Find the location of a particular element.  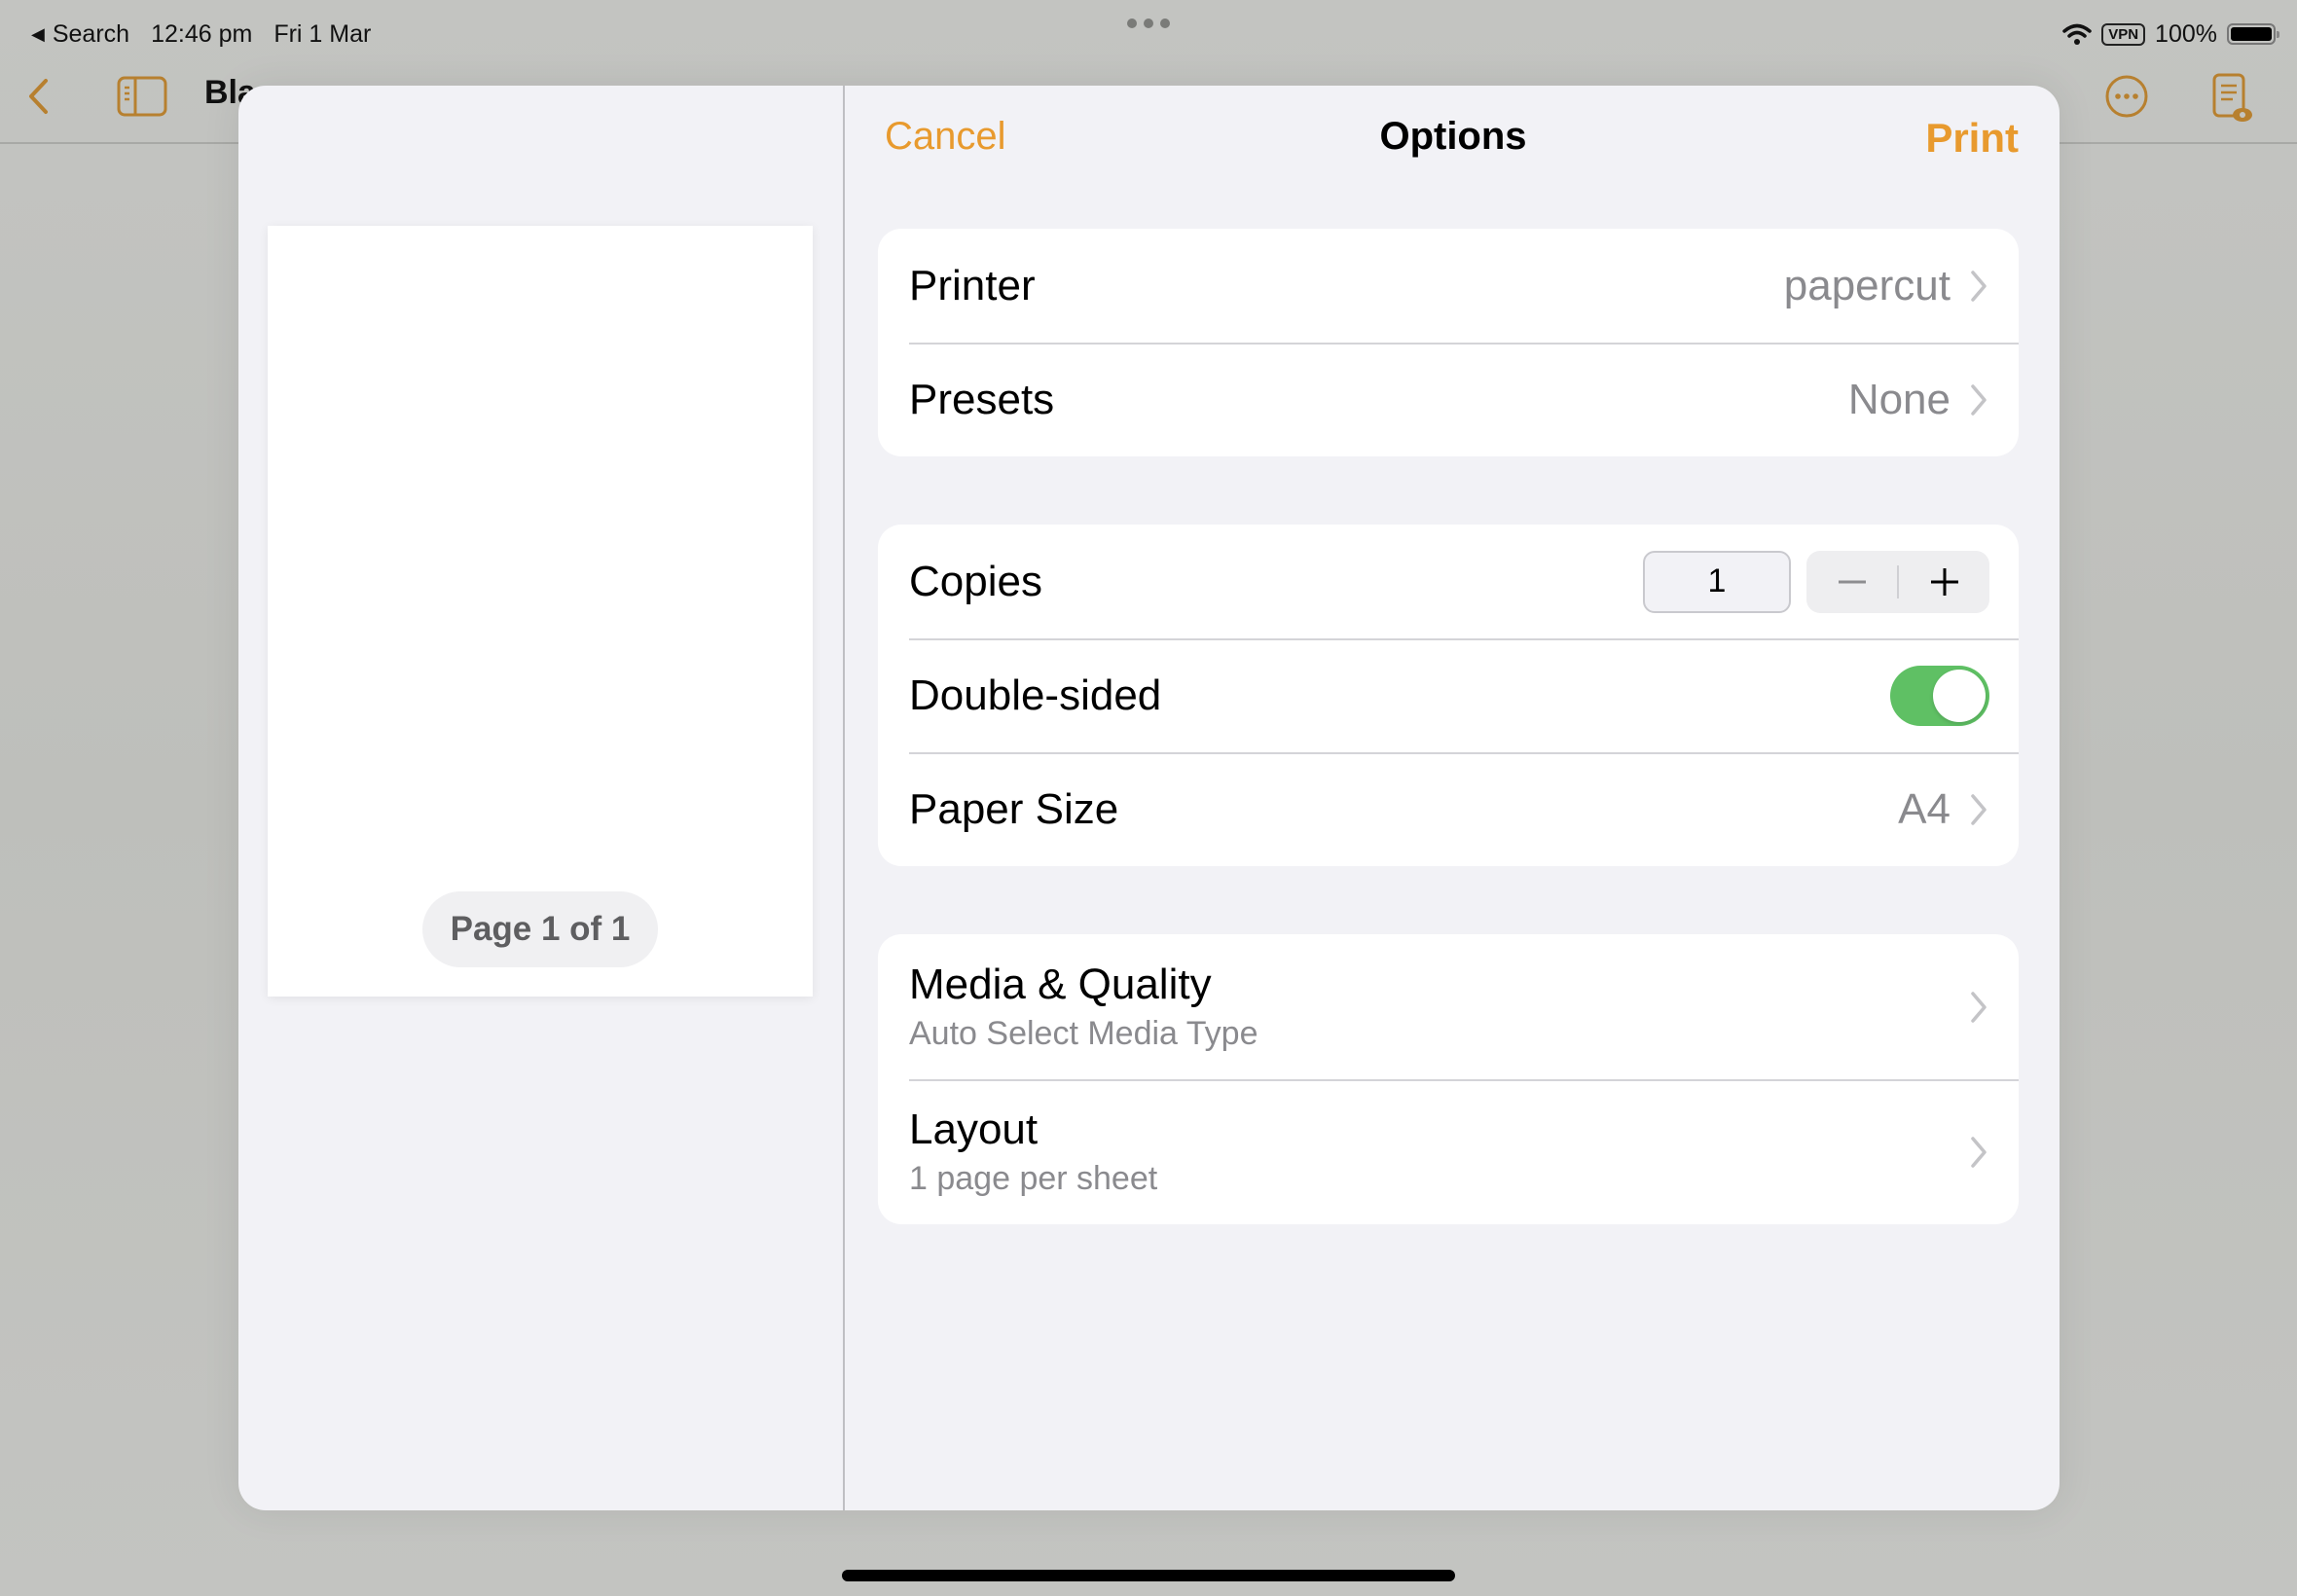

media-quality-row: Media & Quality Auto Select Media Type is located at coordinates (1449, 1006).